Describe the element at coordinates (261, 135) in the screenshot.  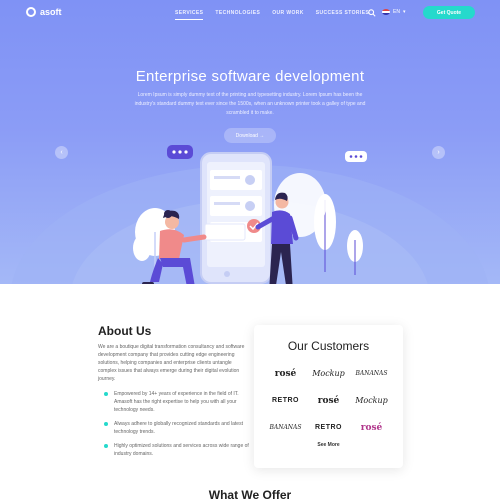
I see `arrow-right-icon: →` at that location.